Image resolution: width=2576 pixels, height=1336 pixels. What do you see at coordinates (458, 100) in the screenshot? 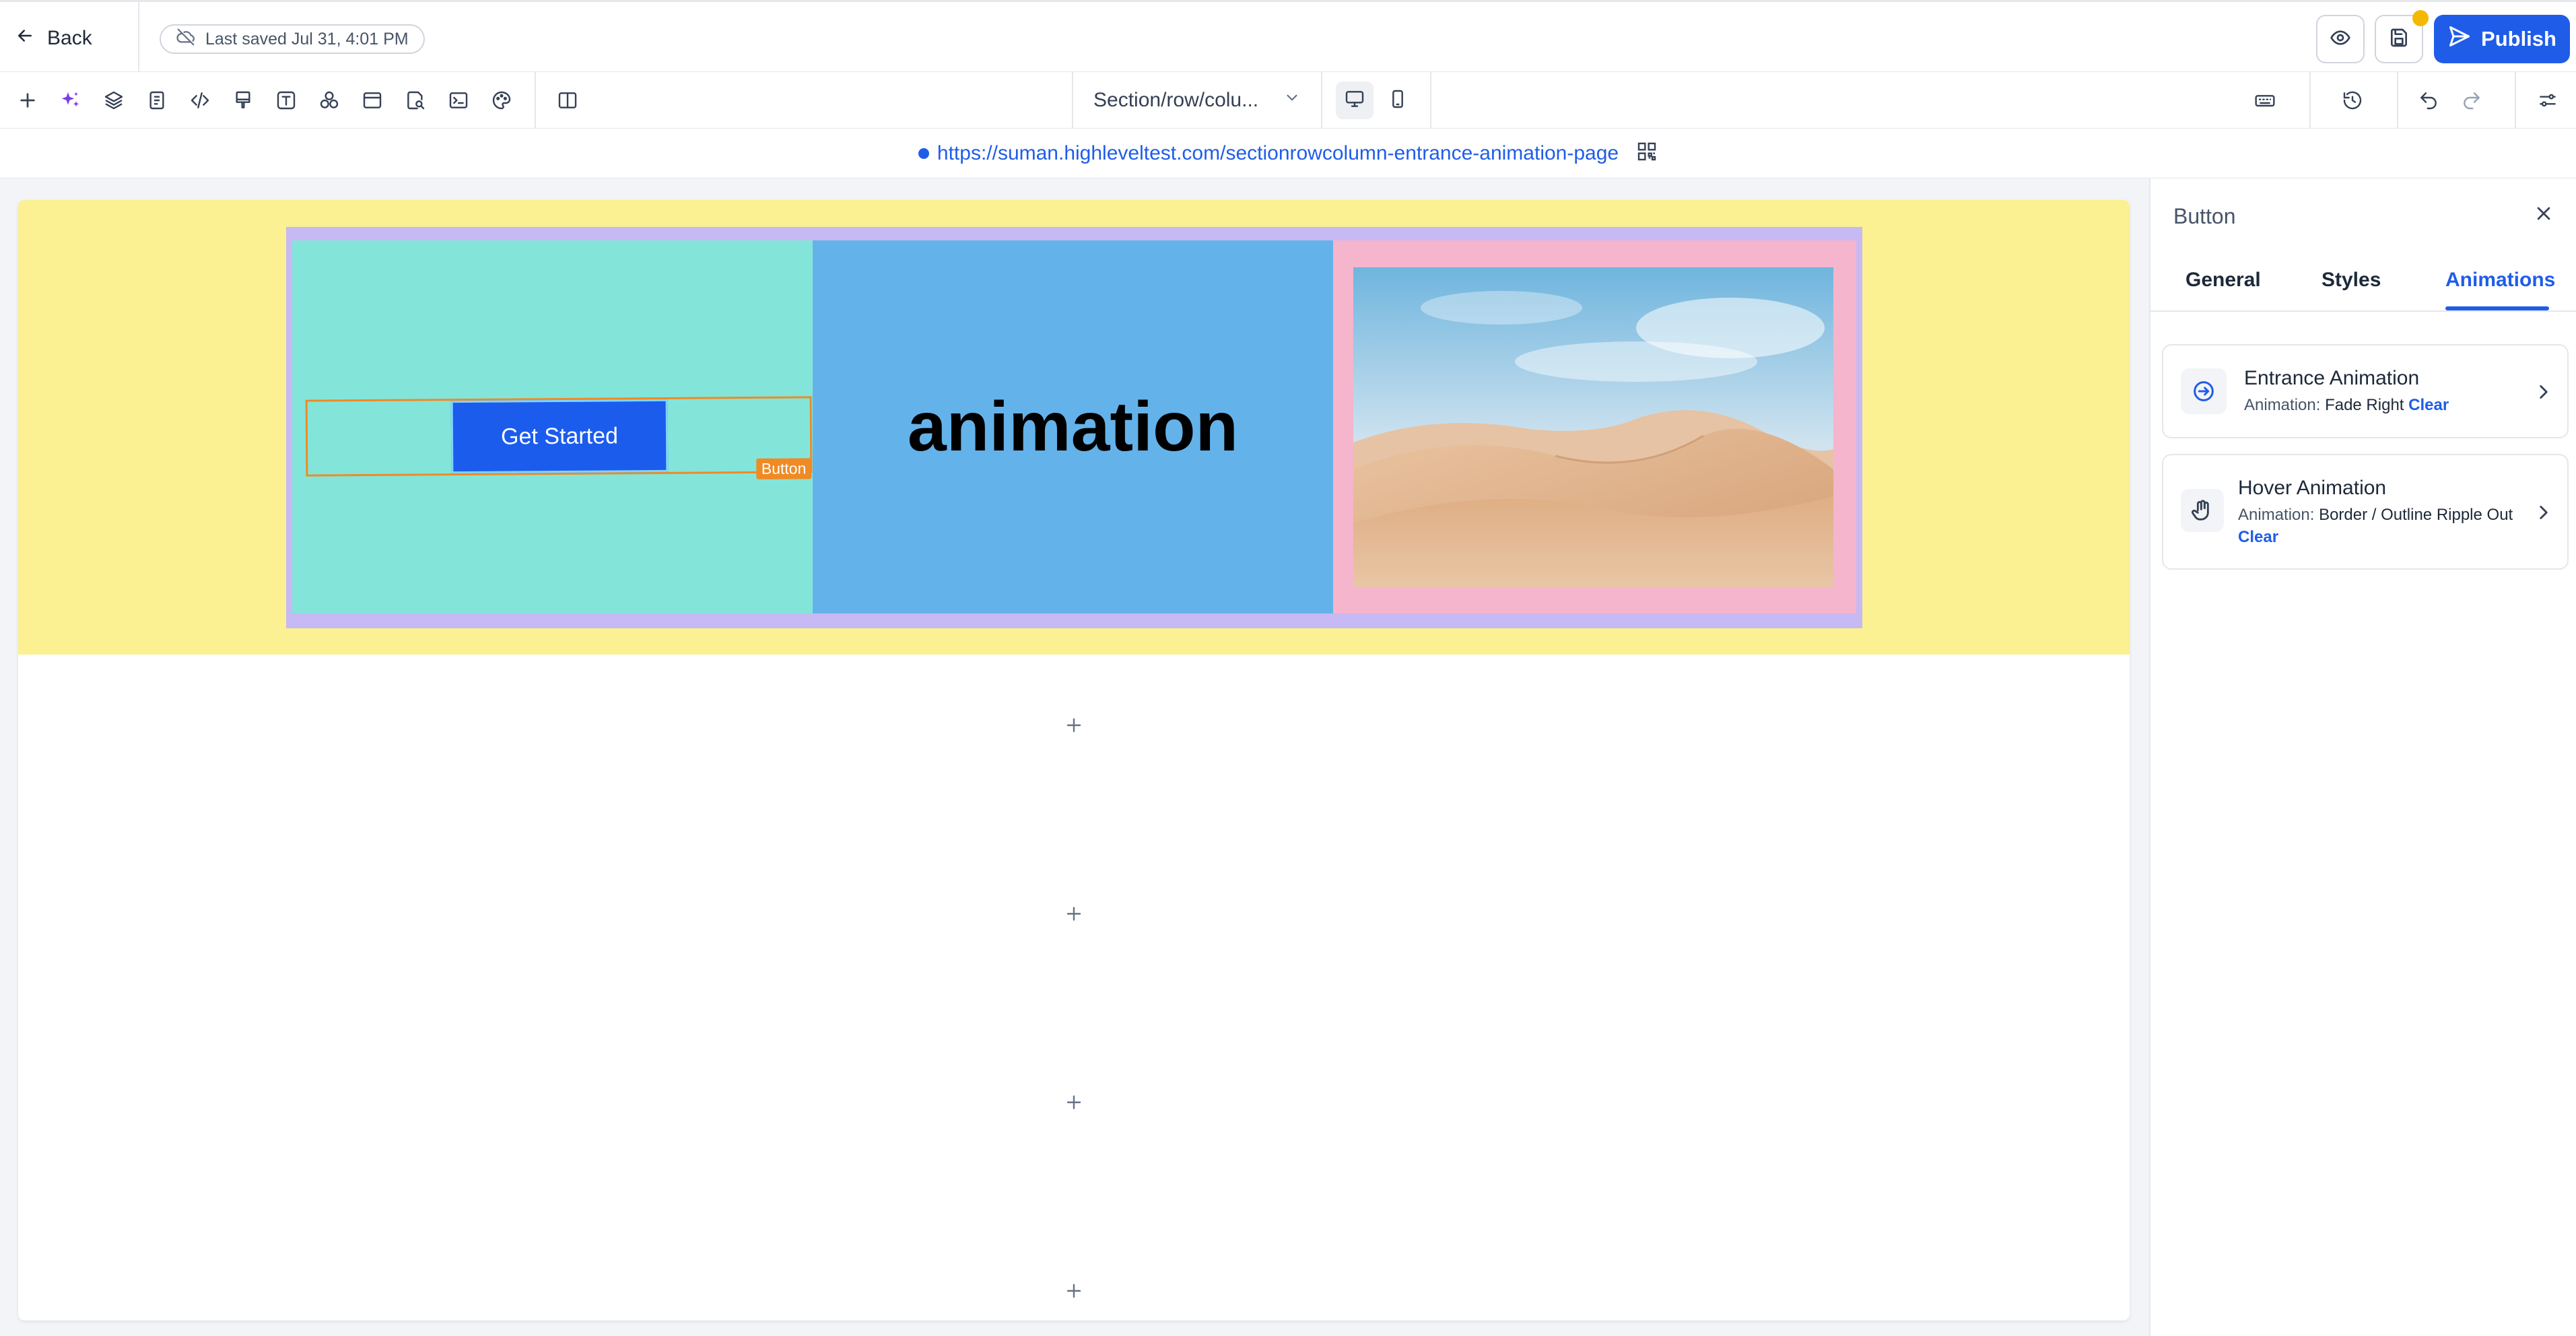
I see `terminal-icon` at bounding box center [458, 100].